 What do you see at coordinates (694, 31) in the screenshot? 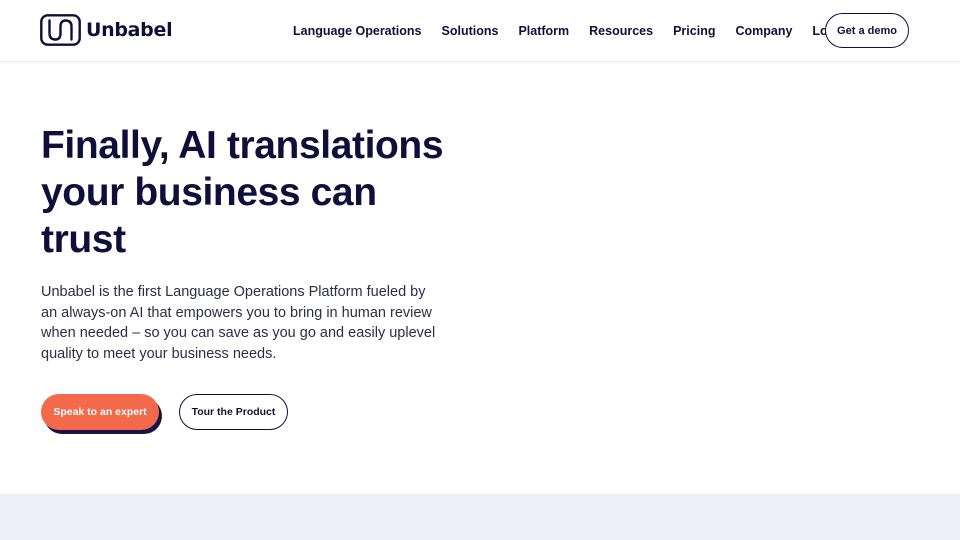
I see `nav-pricing: Pricing` at bounding box center [694, 31].